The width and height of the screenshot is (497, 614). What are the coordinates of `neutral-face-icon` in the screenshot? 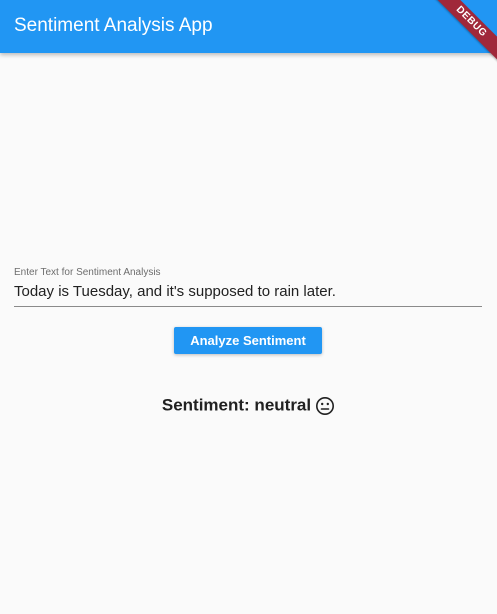 It's located at (325, 406).